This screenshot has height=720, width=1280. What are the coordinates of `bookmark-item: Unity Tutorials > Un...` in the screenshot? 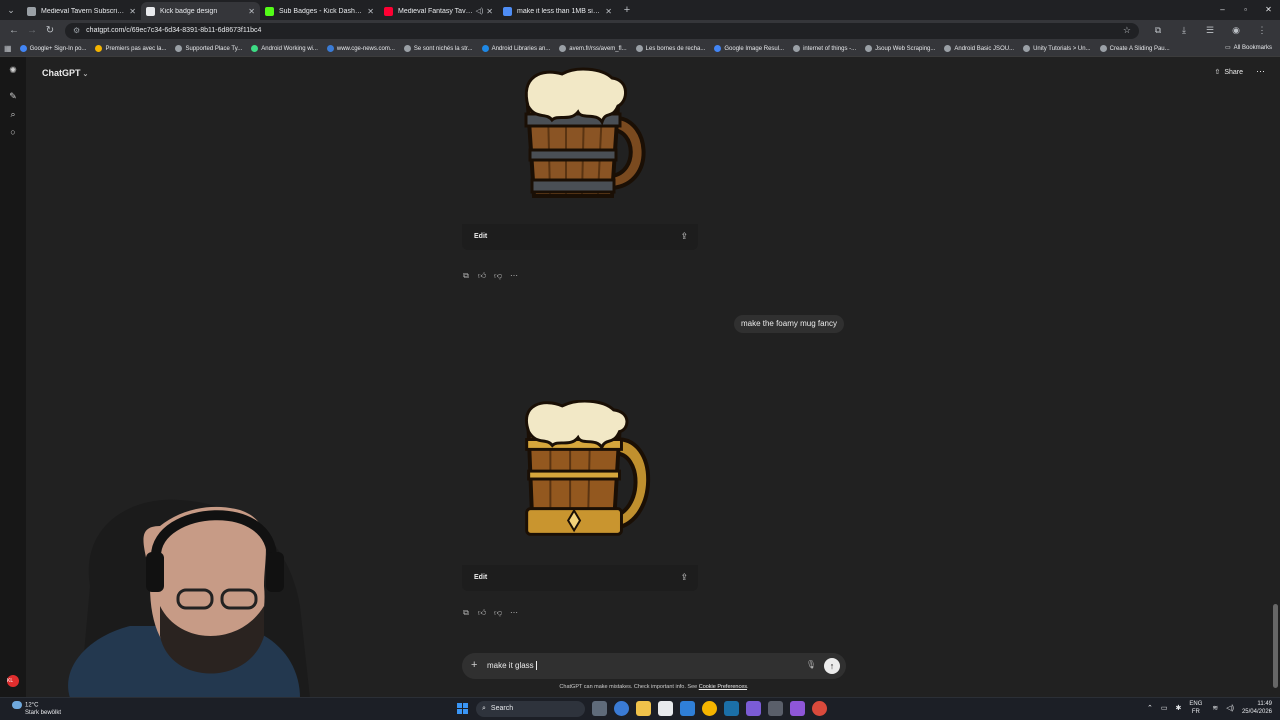 It's located at (1057, 48).